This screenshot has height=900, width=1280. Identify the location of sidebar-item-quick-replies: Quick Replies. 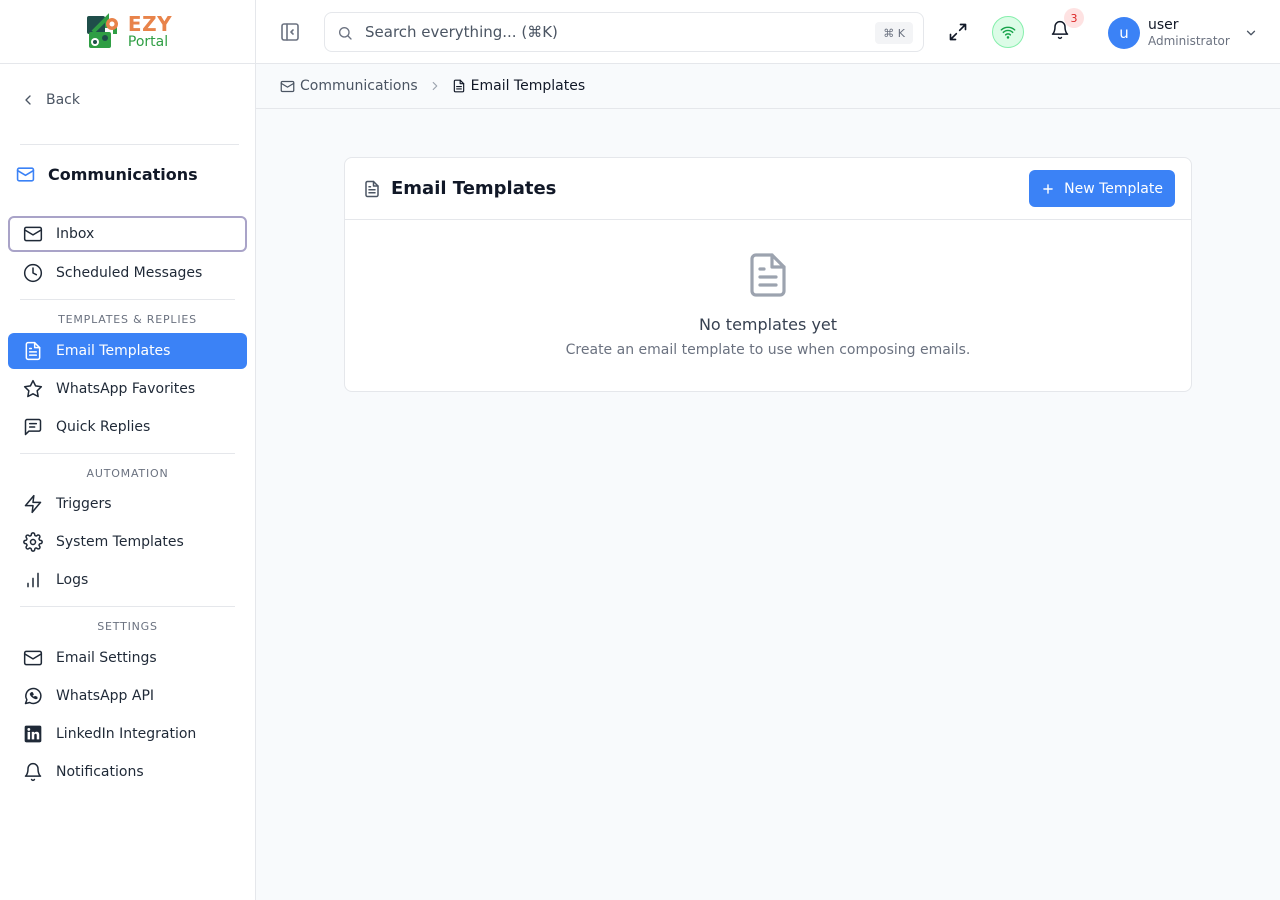
(127, 427).